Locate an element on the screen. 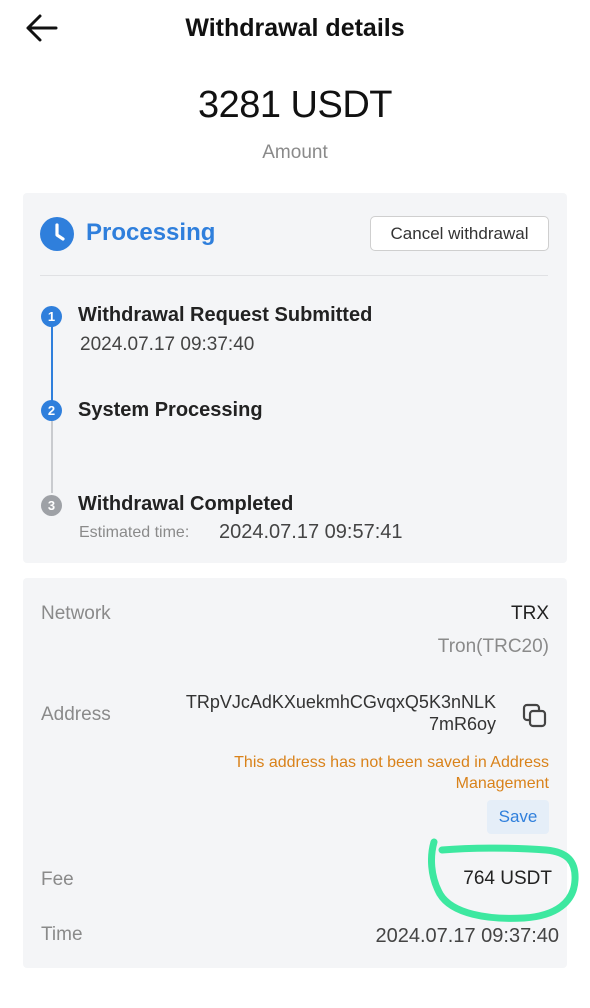 This screenshot has width=590, height=1008. cancel-withdrawal-button: Cancel withdrawal is located at coordinates (459, 233).